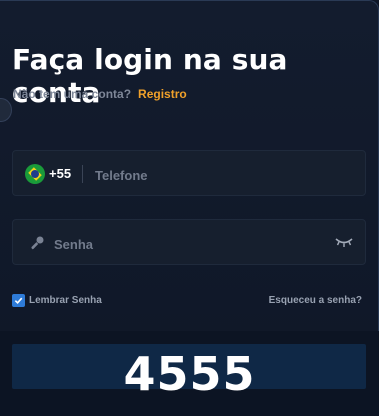  Describe the element at coordinates (162, 94) in the screenshot. I see `register-link: Registro` at that location.